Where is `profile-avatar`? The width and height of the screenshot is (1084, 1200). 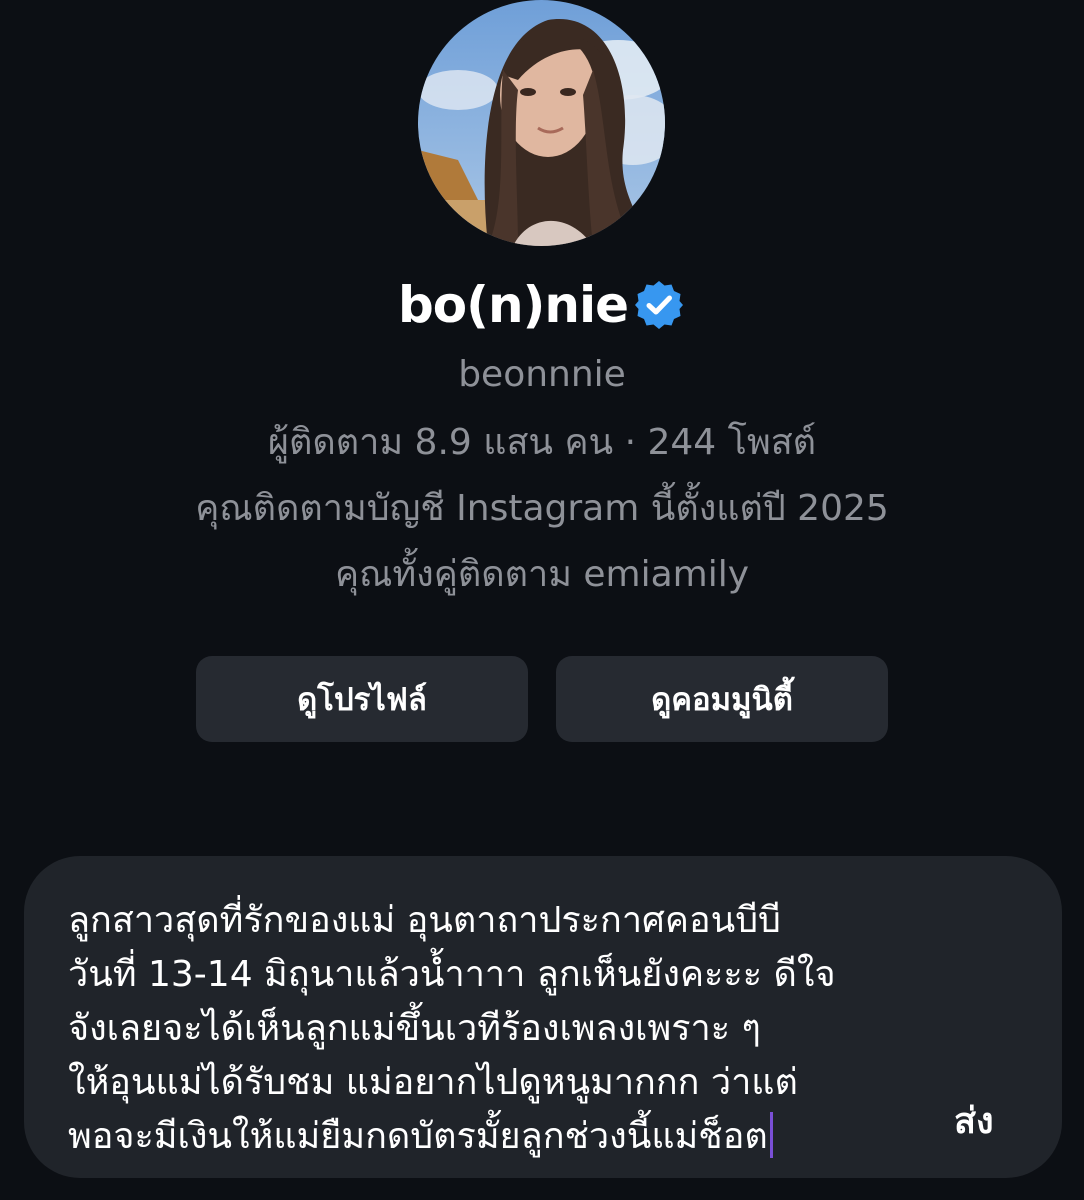
profile-avatar is located at coordinates (541, 123).